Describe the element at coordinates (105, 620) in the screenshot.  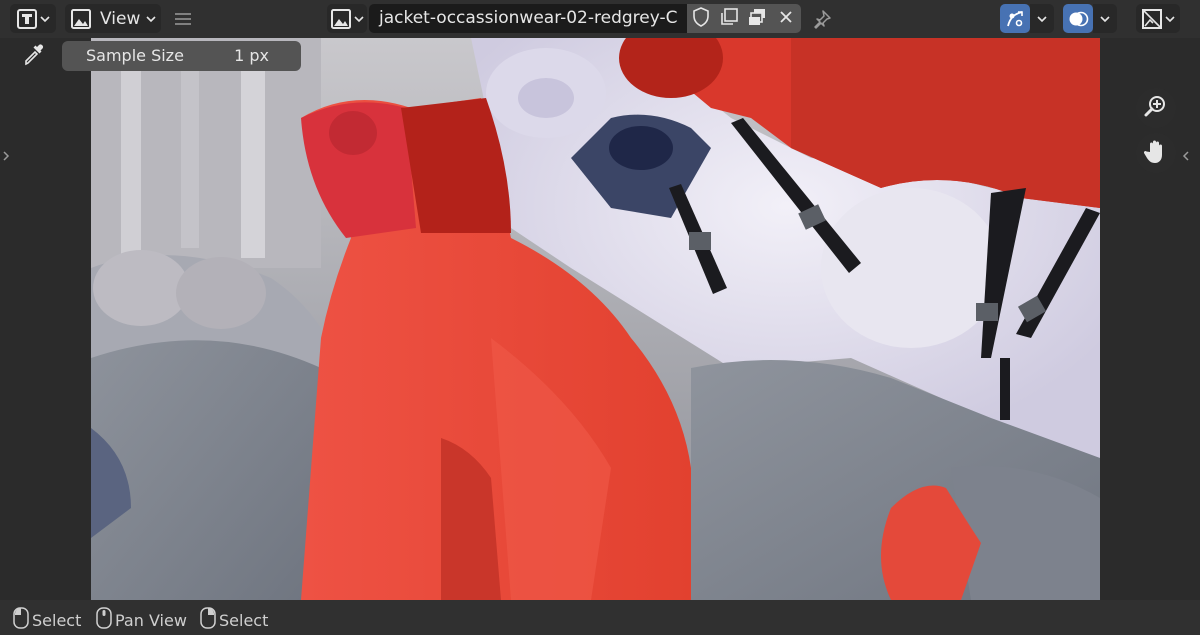
I see `mouse-middle-icon` at that location.